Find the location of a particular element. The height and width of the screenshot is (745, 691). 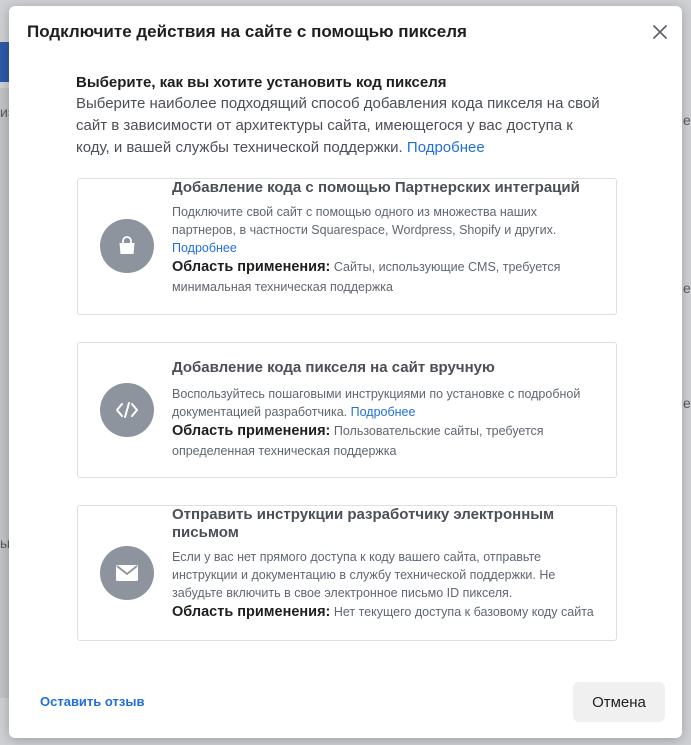

close-icon is located at coordinates (660, 32).